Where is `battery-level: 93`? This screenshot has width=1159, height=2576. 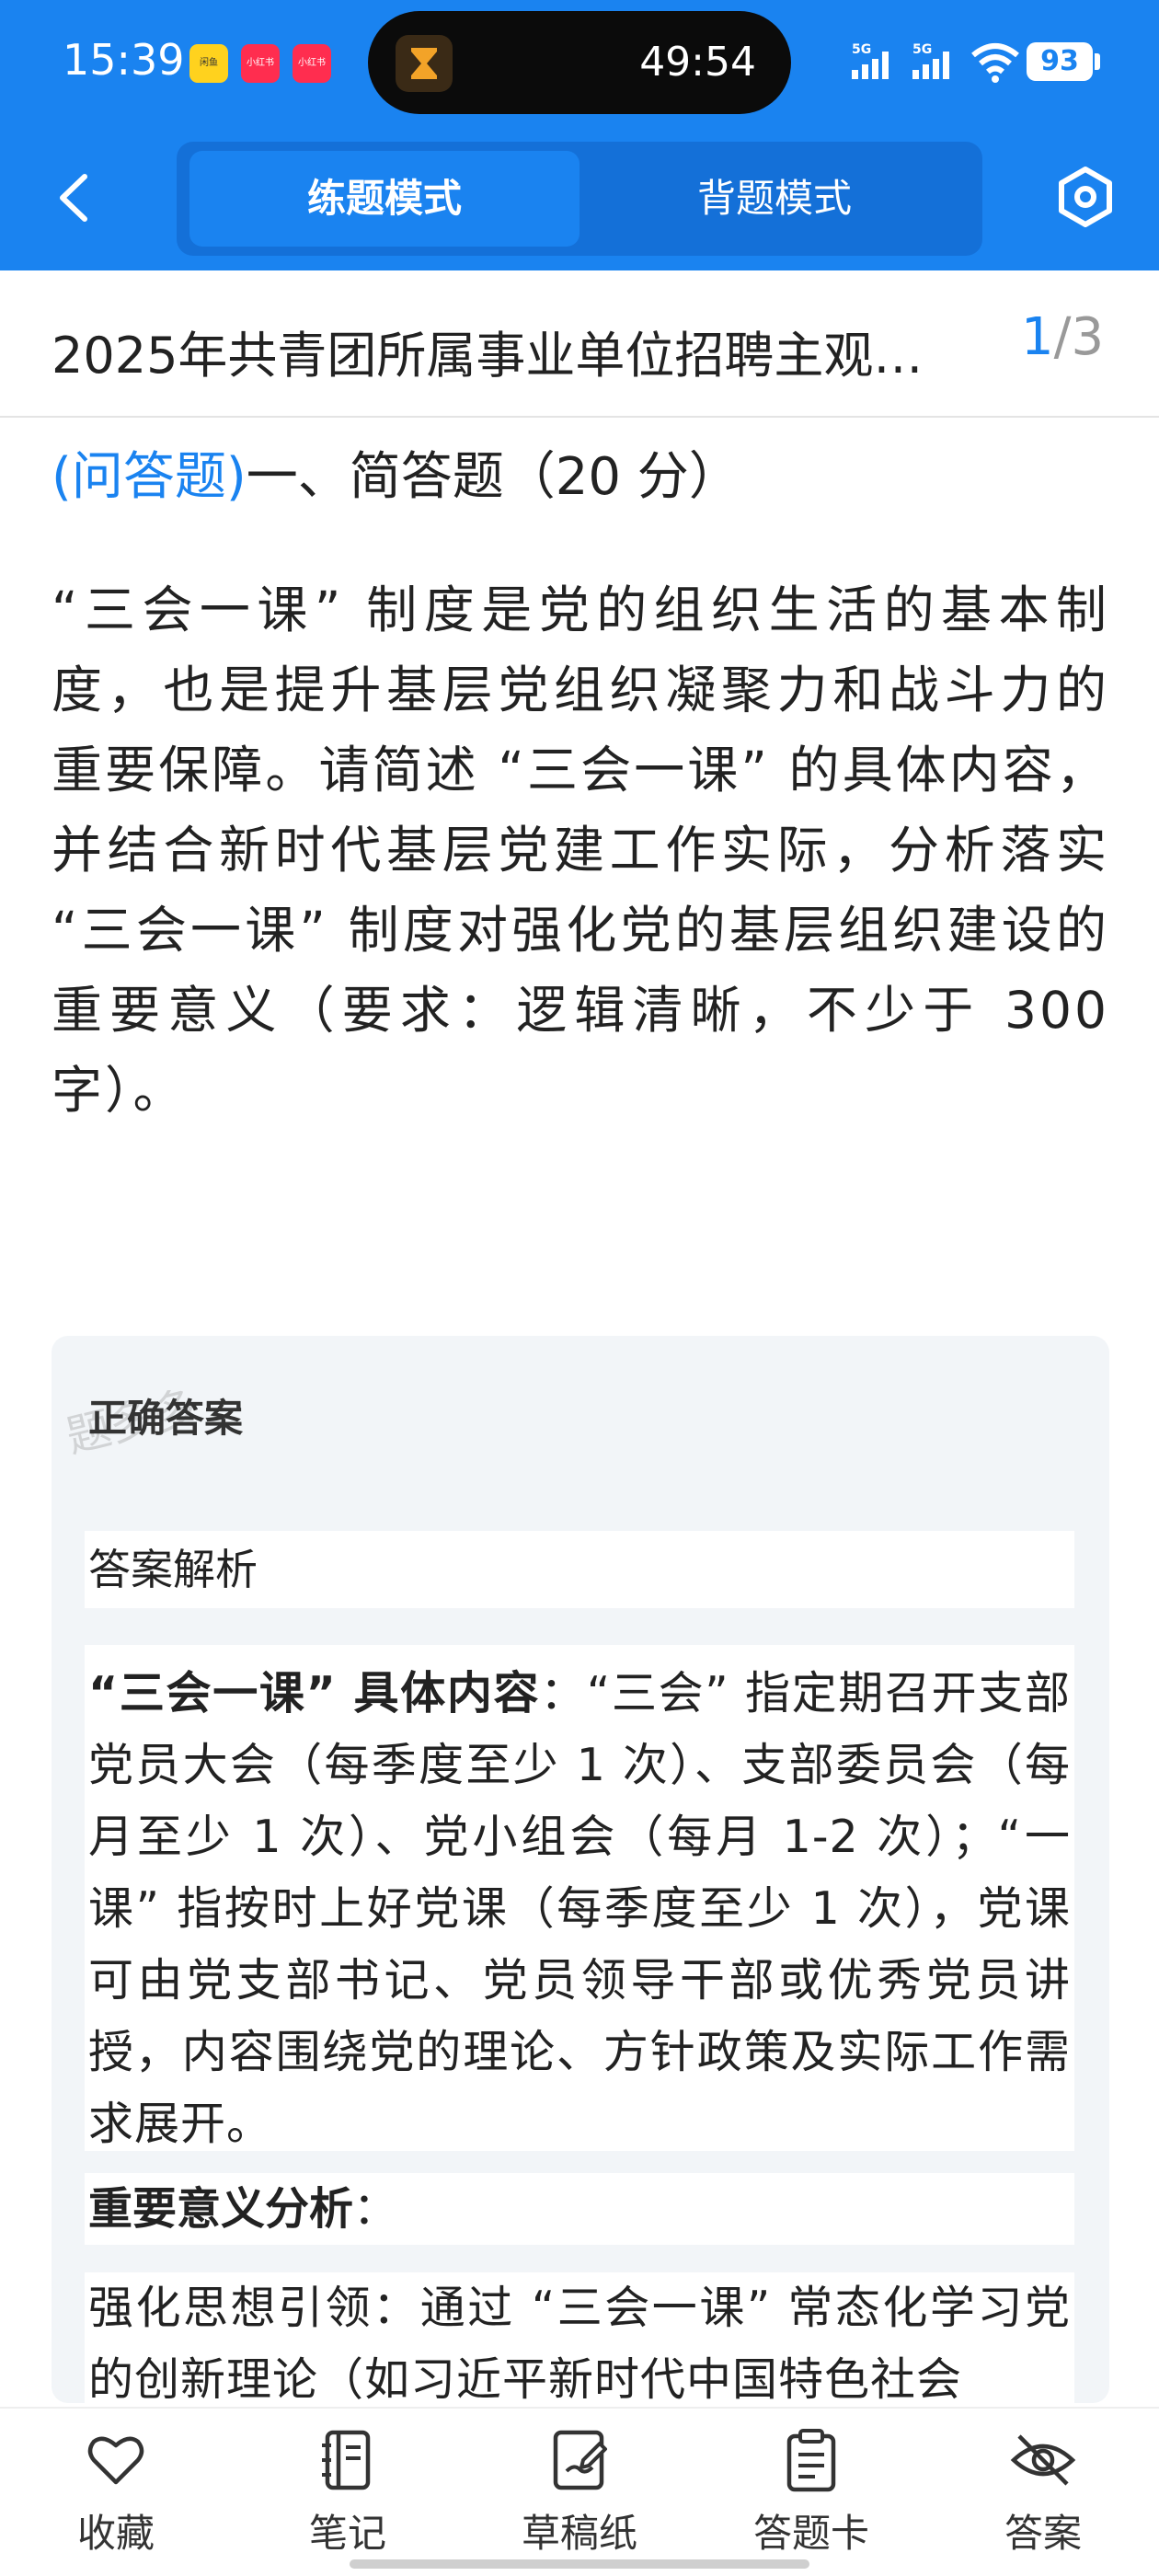
battery-level: 93 is located at coordinates (1059, 61).